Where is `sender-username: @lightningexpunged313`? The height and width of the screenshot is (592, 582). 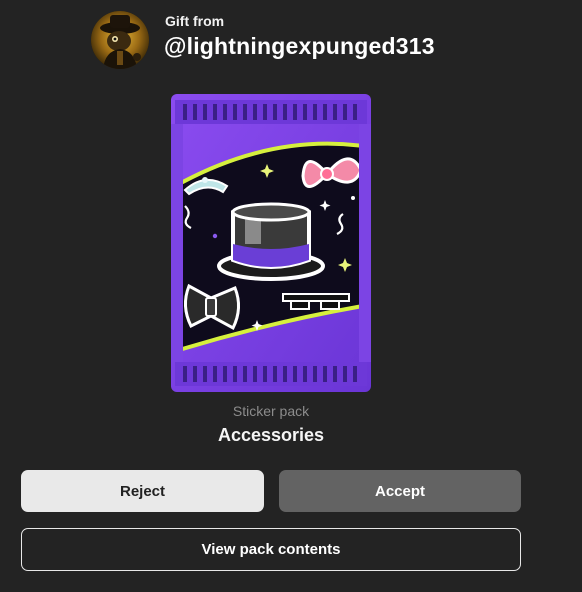 sender-username: @lightningexpunged313 is located at coordinates (299, 46).